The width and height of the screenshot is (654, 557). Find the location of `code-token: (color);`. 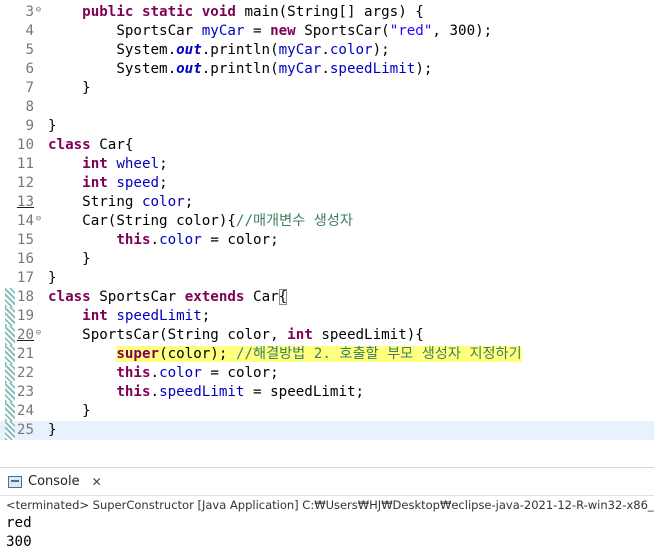

code-token: (color); is located at coordinates (197, 354).